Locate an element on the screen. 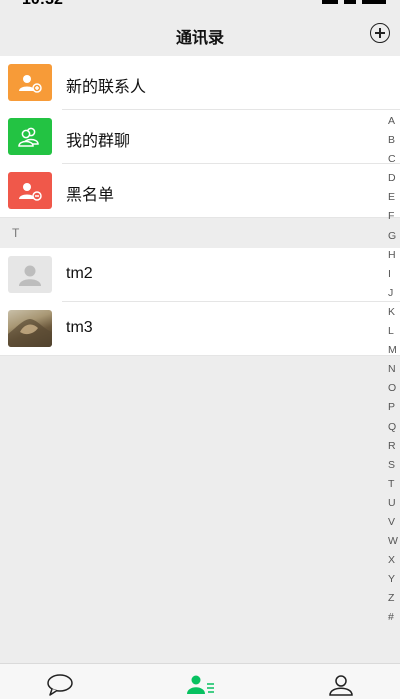  tab-bar is located at coordinates (200, 681).